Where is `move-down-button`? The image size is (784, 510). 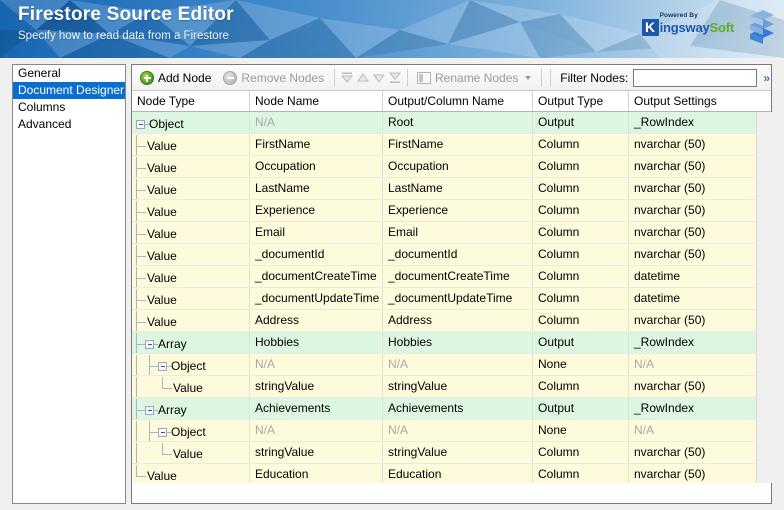
move-down-button is located at coordinates (379, 78).